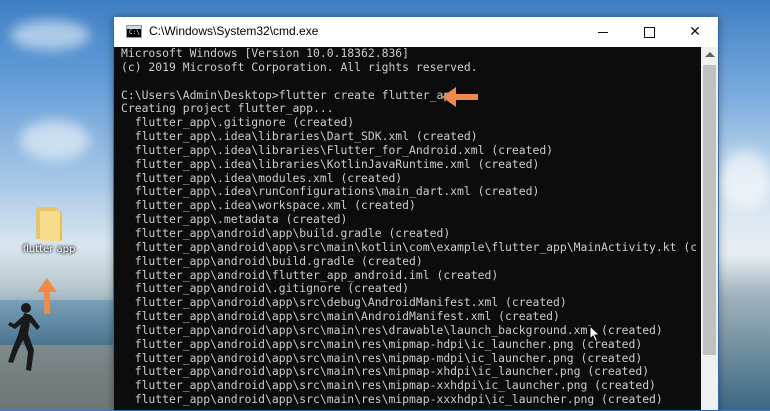 The height and width of the screenshot is (411, 770). Describe the element at coordinates (49, 223) in the screenshot. I see `folder-icon` at that location.